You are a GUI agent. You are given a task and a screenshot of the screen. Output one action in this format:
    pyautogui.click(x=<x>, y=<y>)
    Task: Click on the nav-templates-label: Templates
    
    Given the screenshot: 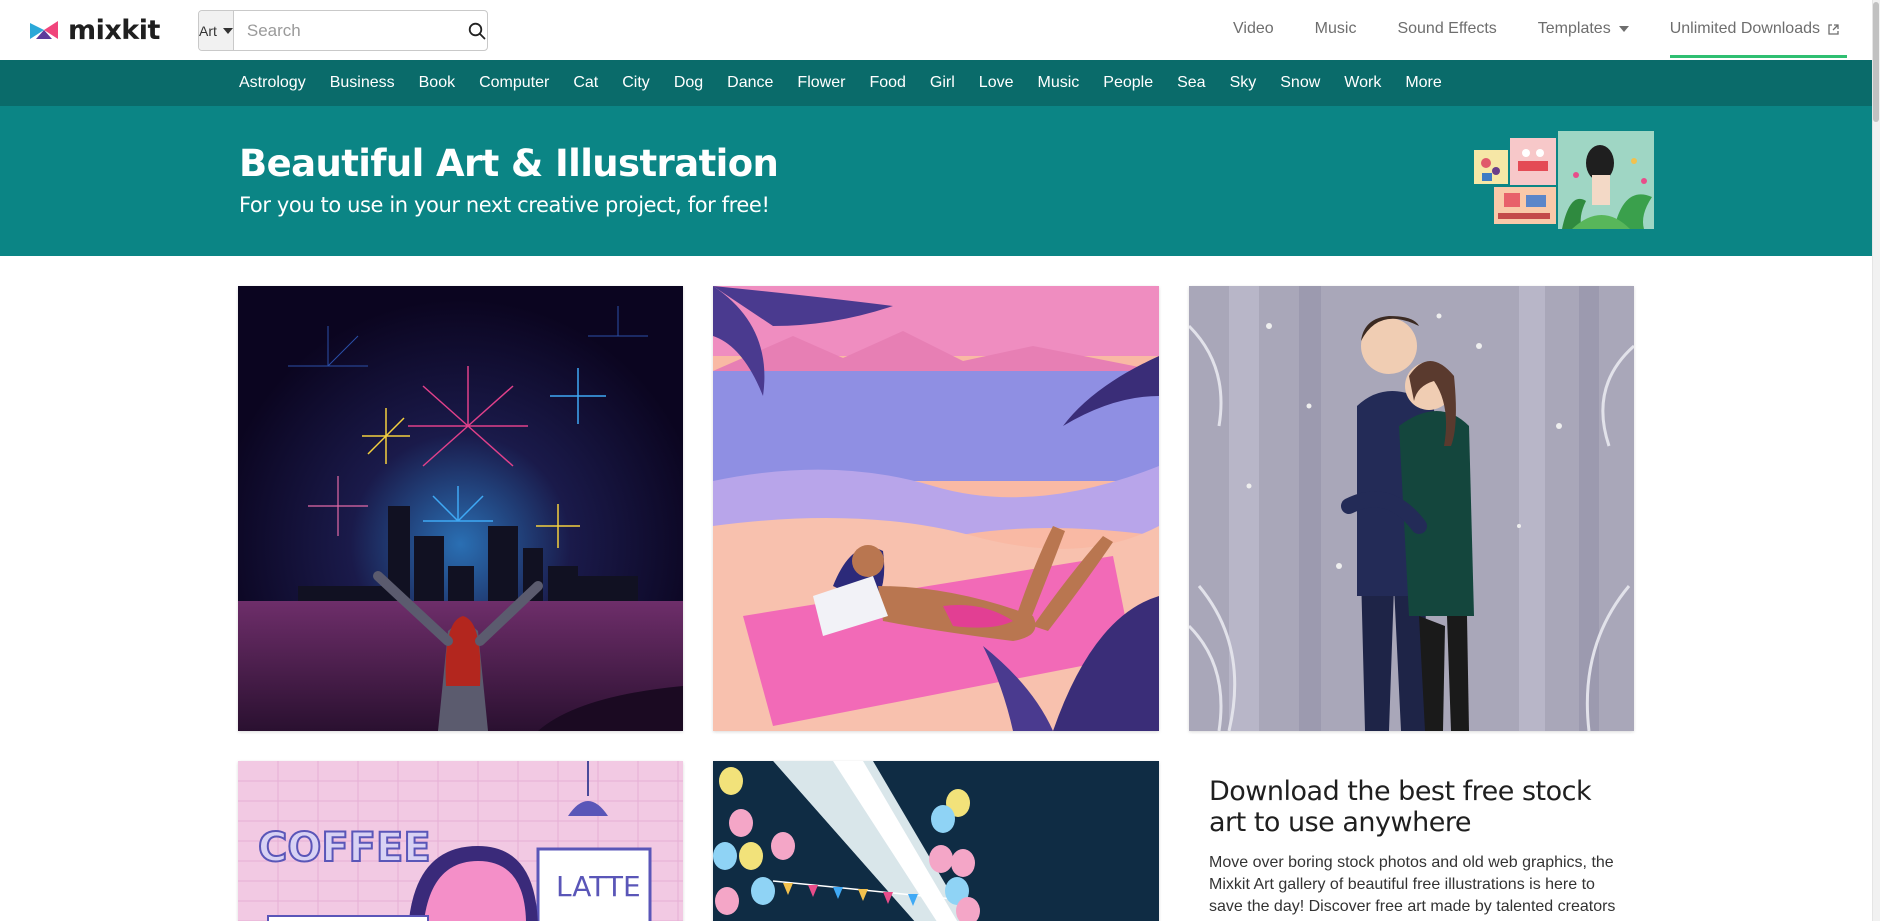 What is the action you would take?
    pyautogui.click(x=1574, y=28)
    